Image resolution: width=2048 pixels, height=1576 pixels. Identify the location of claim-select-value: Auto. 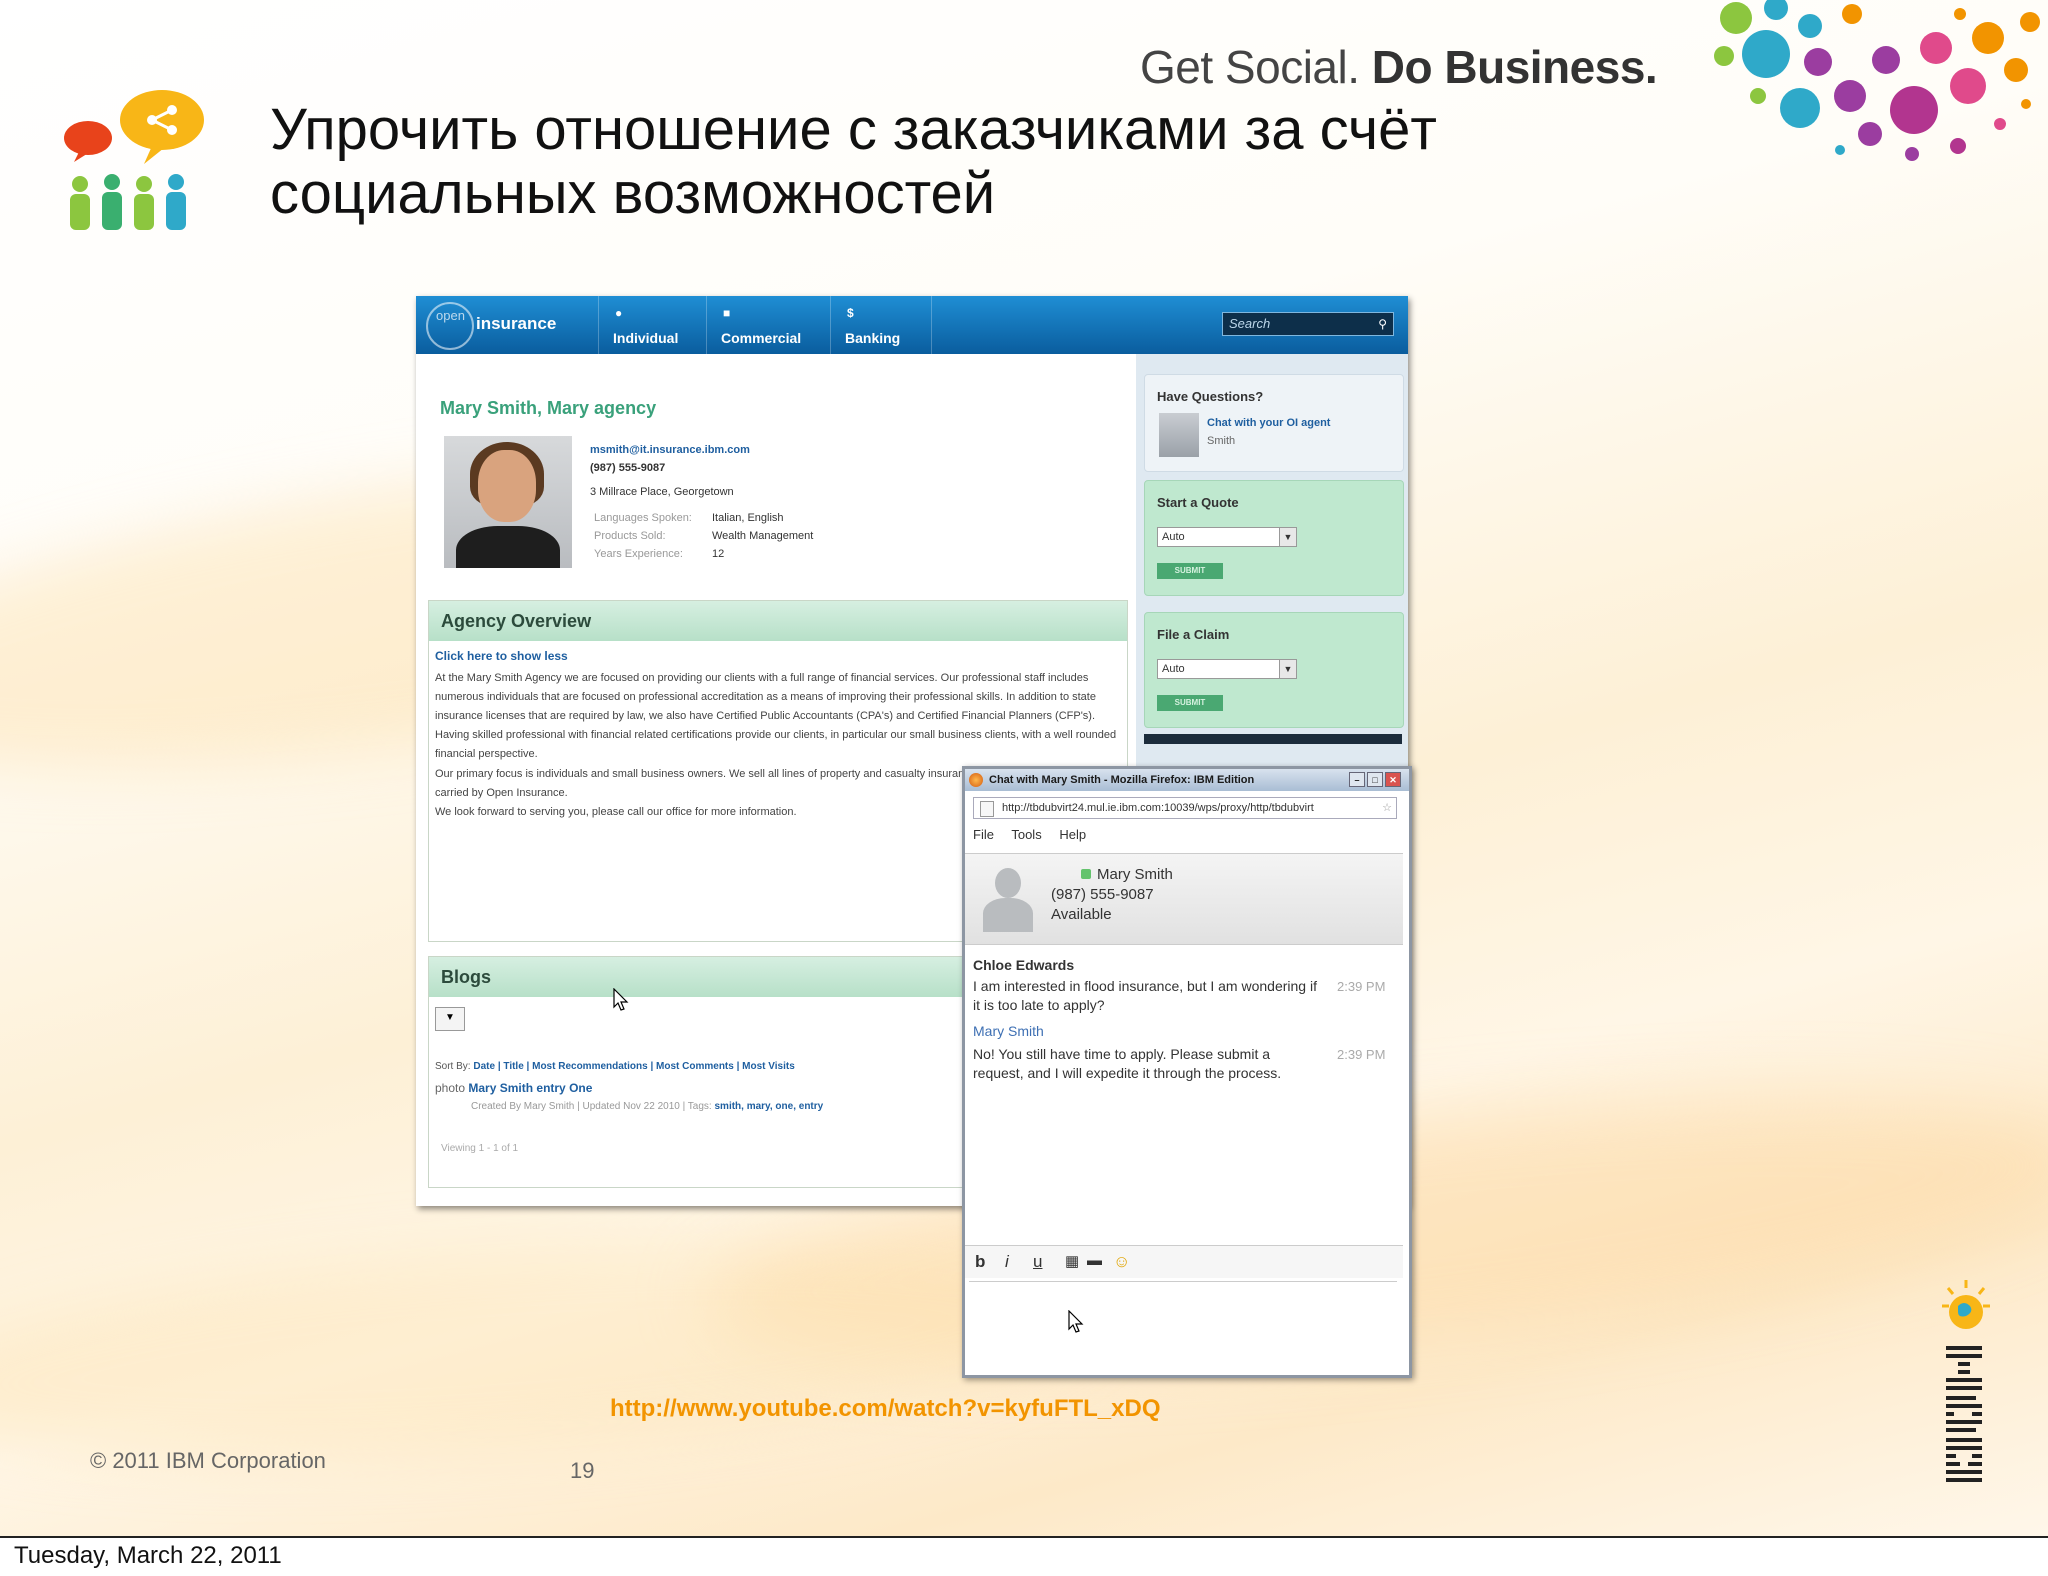
(1173, 669).